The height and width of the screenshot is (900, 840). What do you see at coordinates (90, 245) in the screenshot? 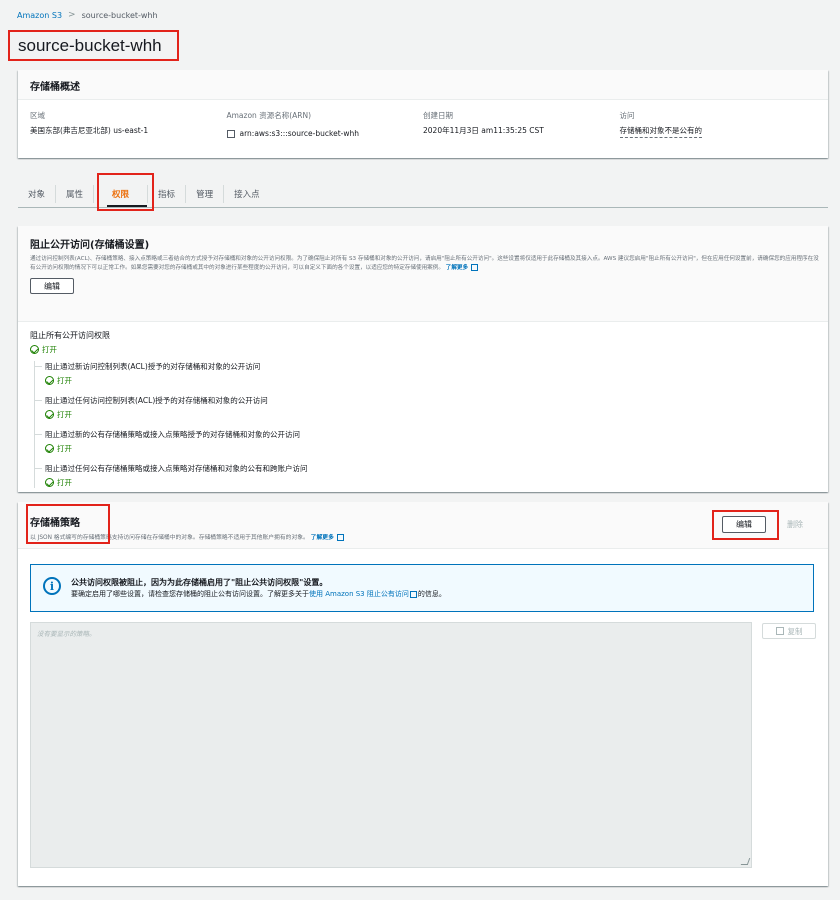
I see `block-public-access-title: 阻止公开访问(存储桶设置)` at bounding box center [90, 245].